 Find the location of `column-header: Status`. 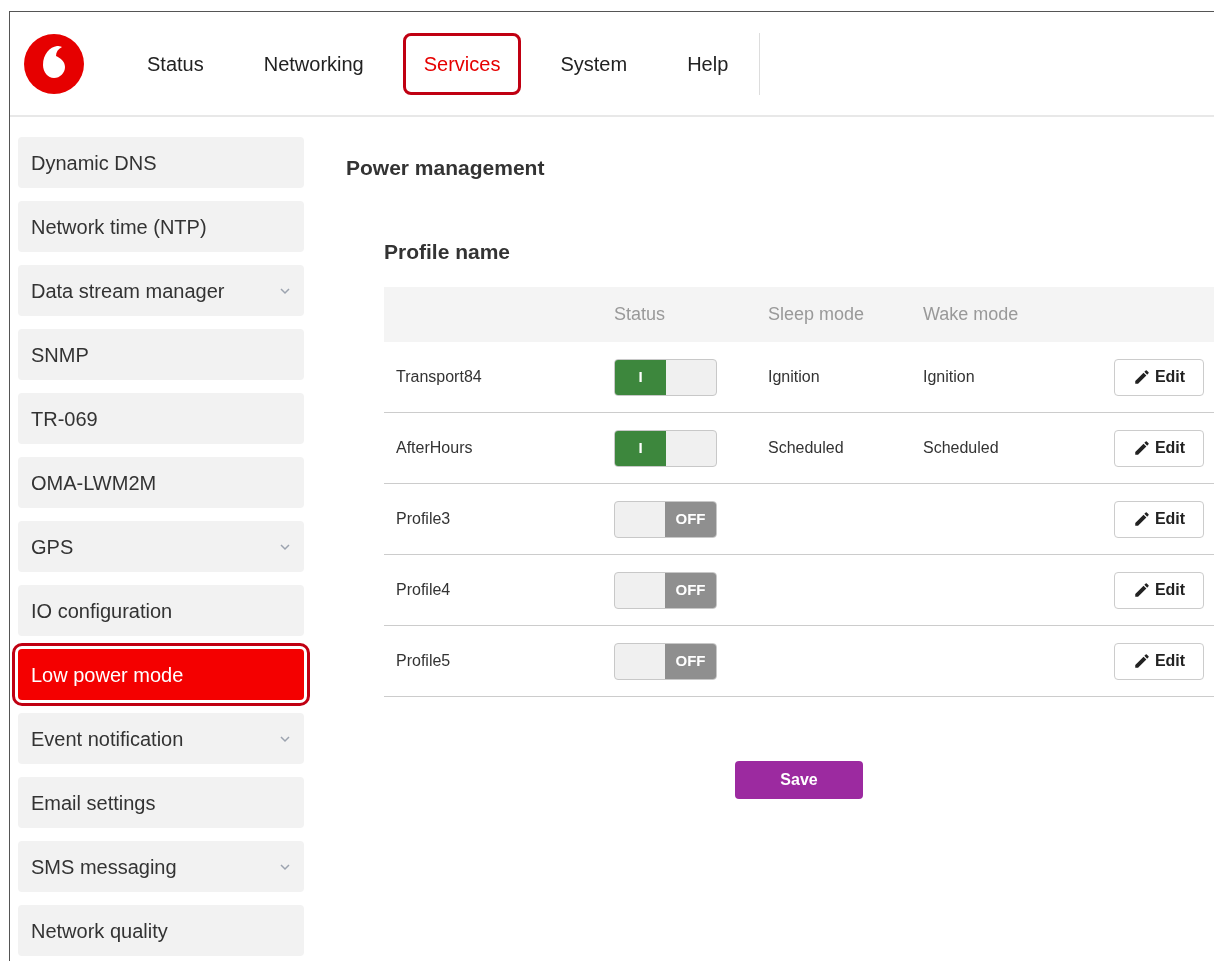

column-header: Status is located at coordinates (640, 314).